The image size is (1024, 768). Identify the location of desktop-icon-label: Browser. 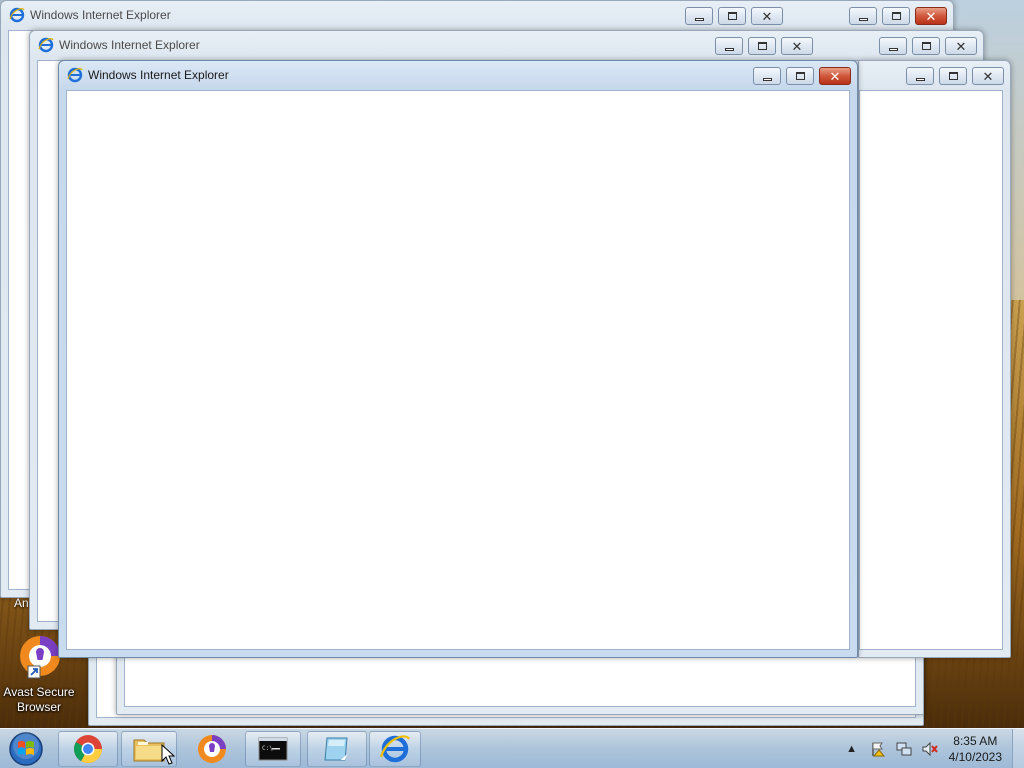
(38, 707).